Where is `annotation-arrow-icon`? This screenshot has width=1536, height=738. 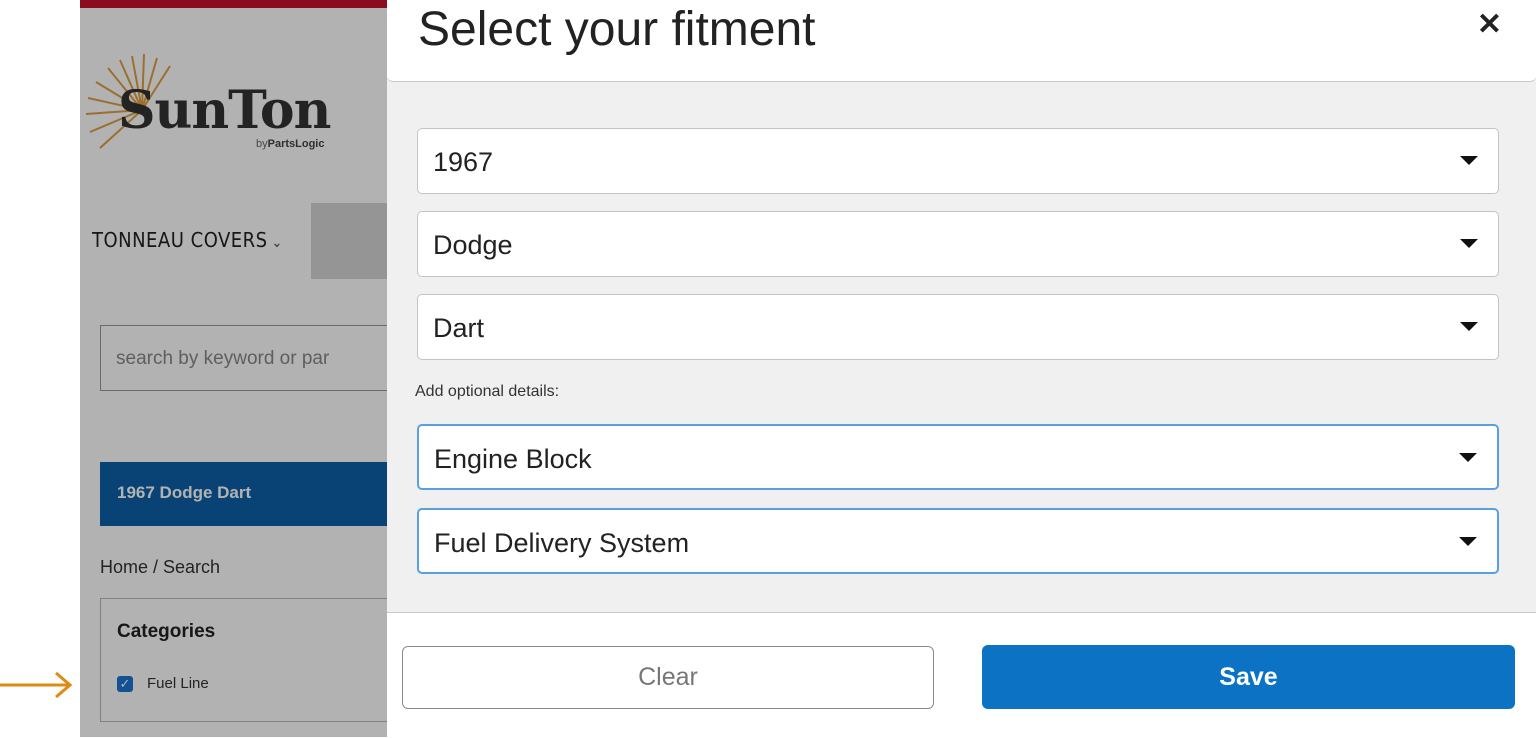 annotation-arrow-icon is located at coordinates (36, 685).